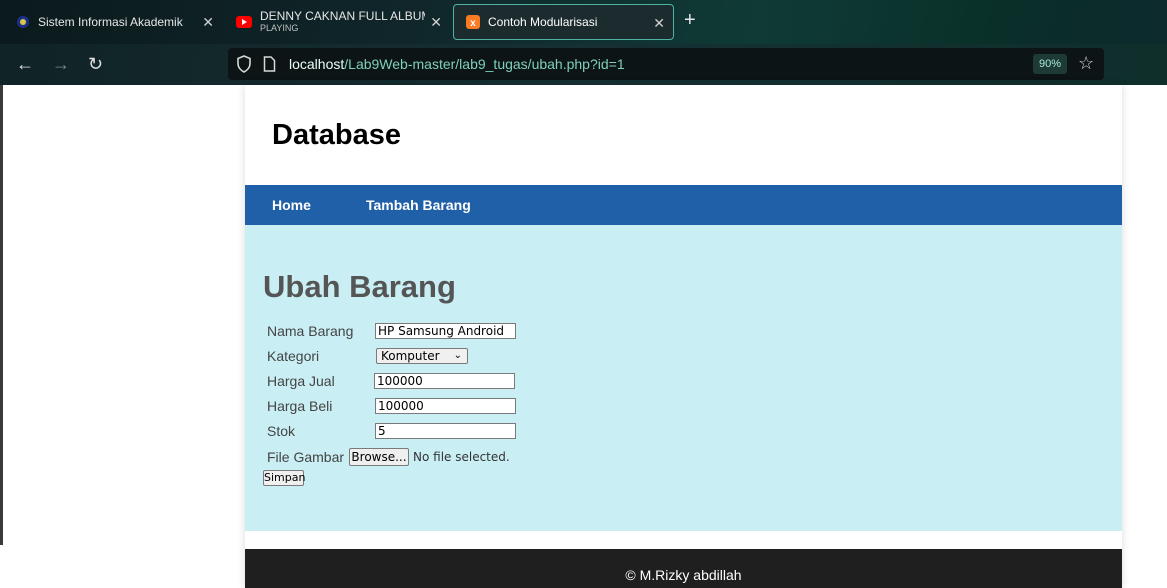  I want to click on tab-playing-indicator: PLAYING, so click(279, 28).